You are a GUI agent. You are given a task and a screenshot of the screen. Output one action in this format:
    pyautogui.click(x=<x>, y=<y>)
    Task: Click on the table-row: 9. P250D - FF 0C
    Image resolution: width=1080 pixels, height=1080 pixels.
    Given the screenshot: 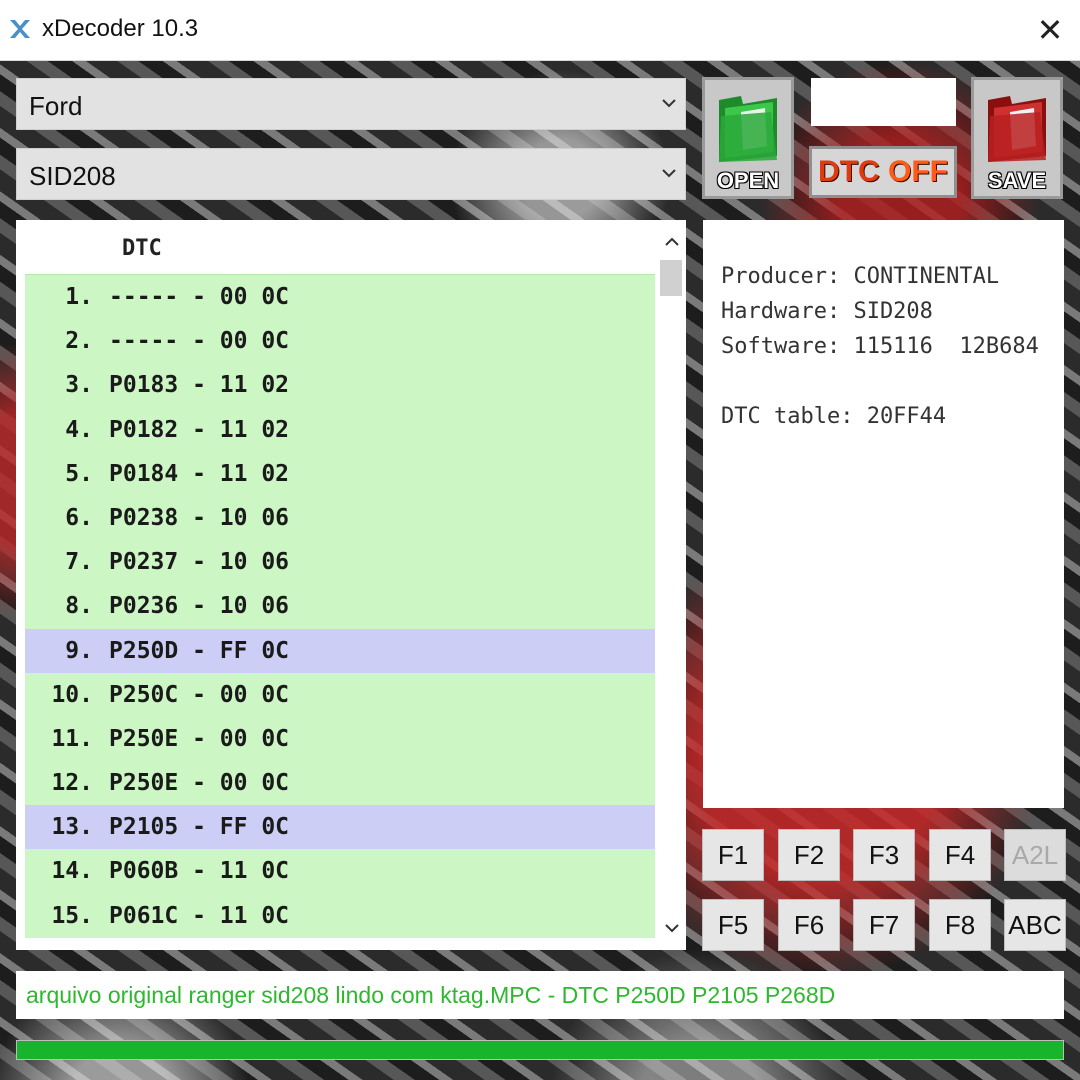 What is the action you would take?
    pyautogui.click(x=340, y=650)
    